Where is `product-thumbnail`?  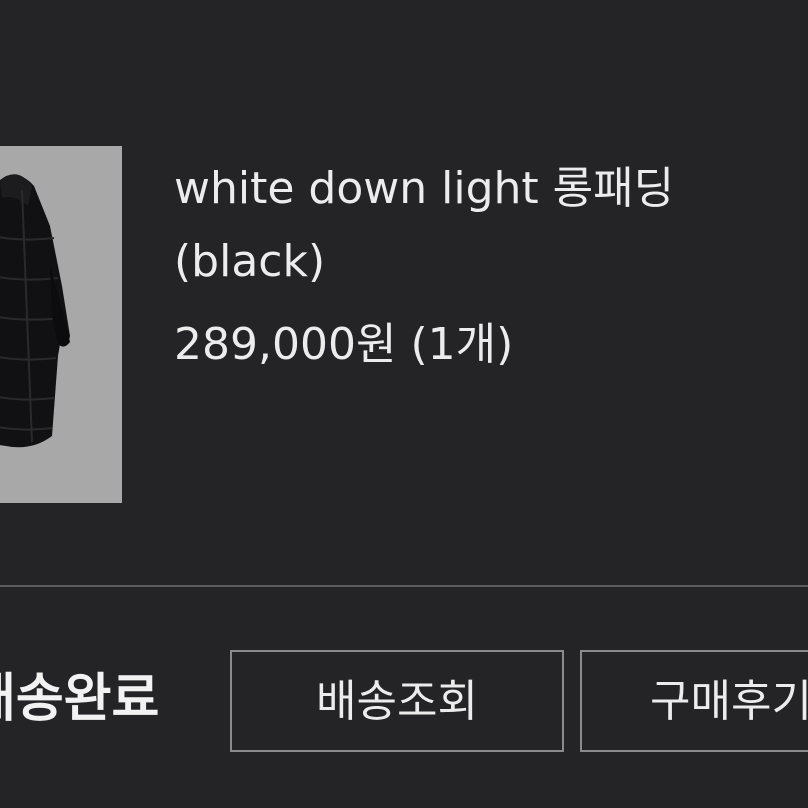 product-thumbnail is located at coordinates (61, 324).